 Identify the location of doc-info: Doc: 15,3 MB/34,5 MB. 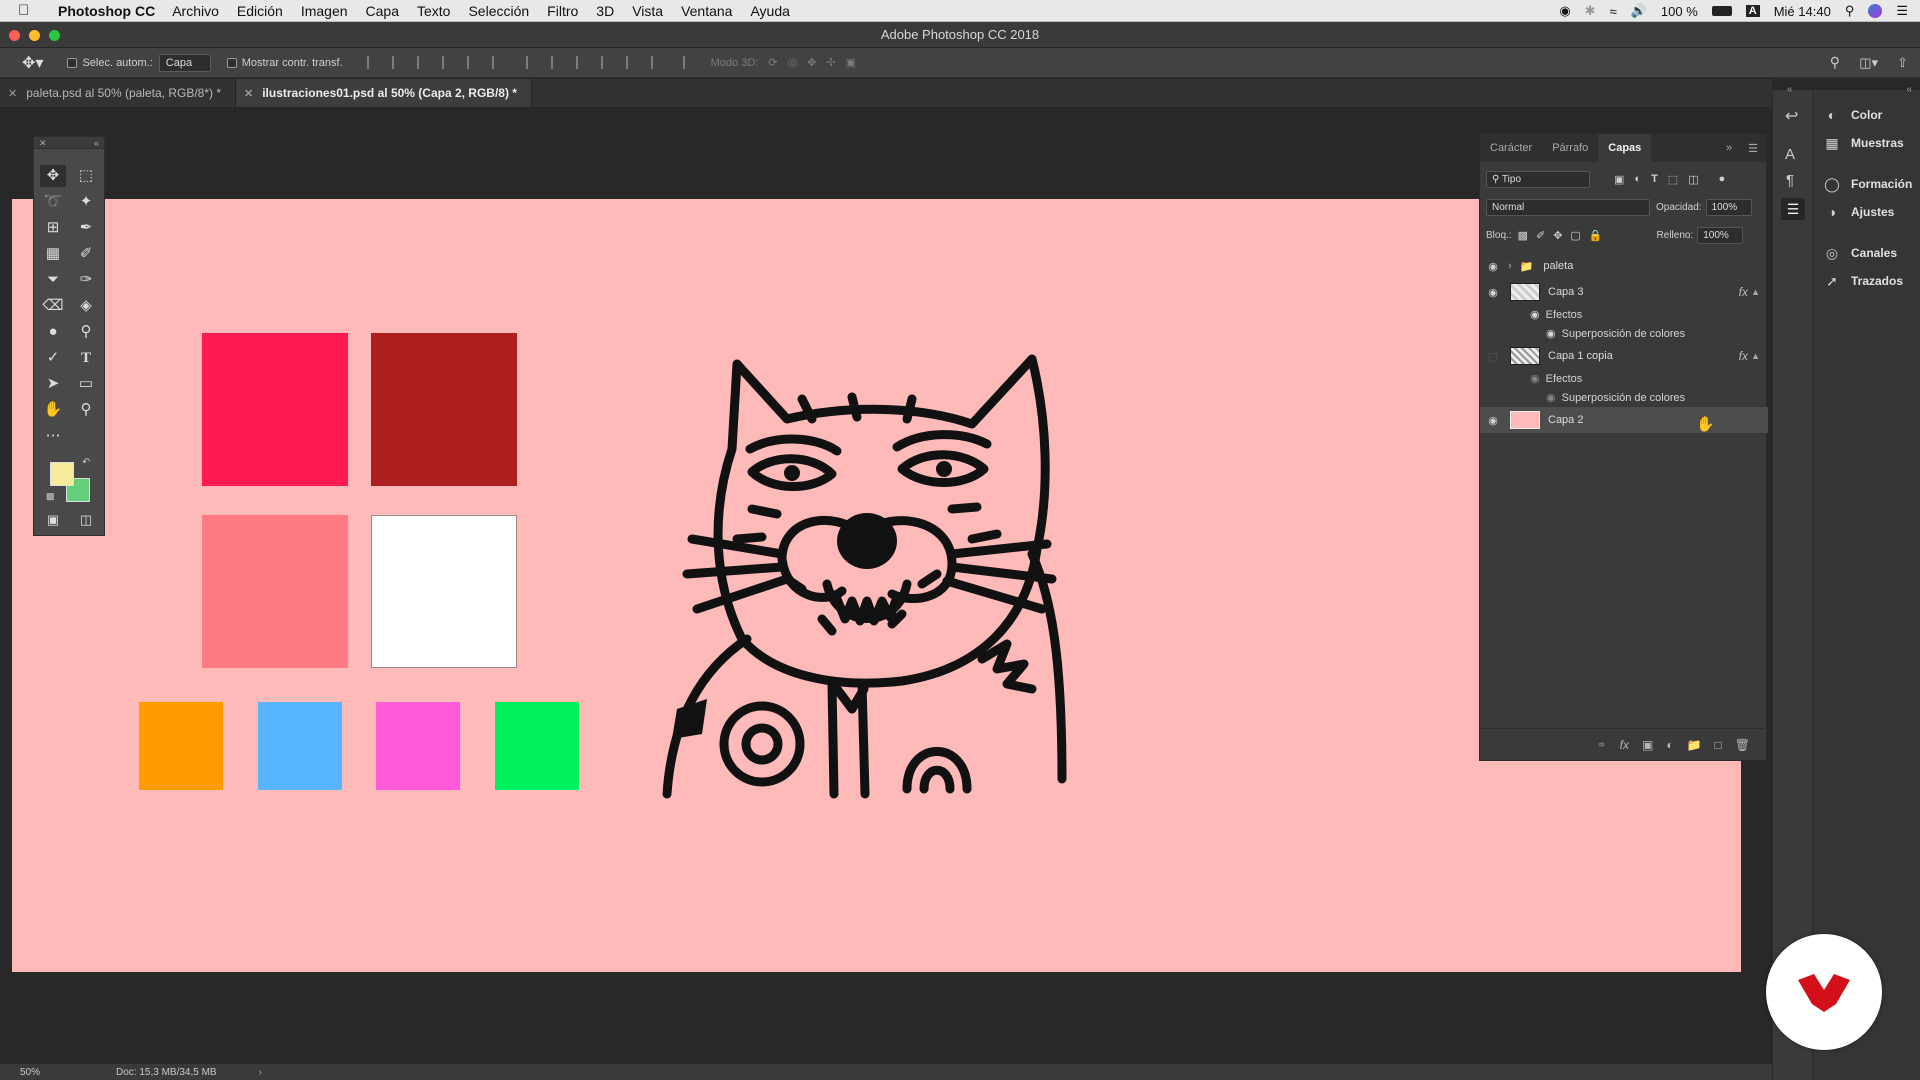
(166, 1072).